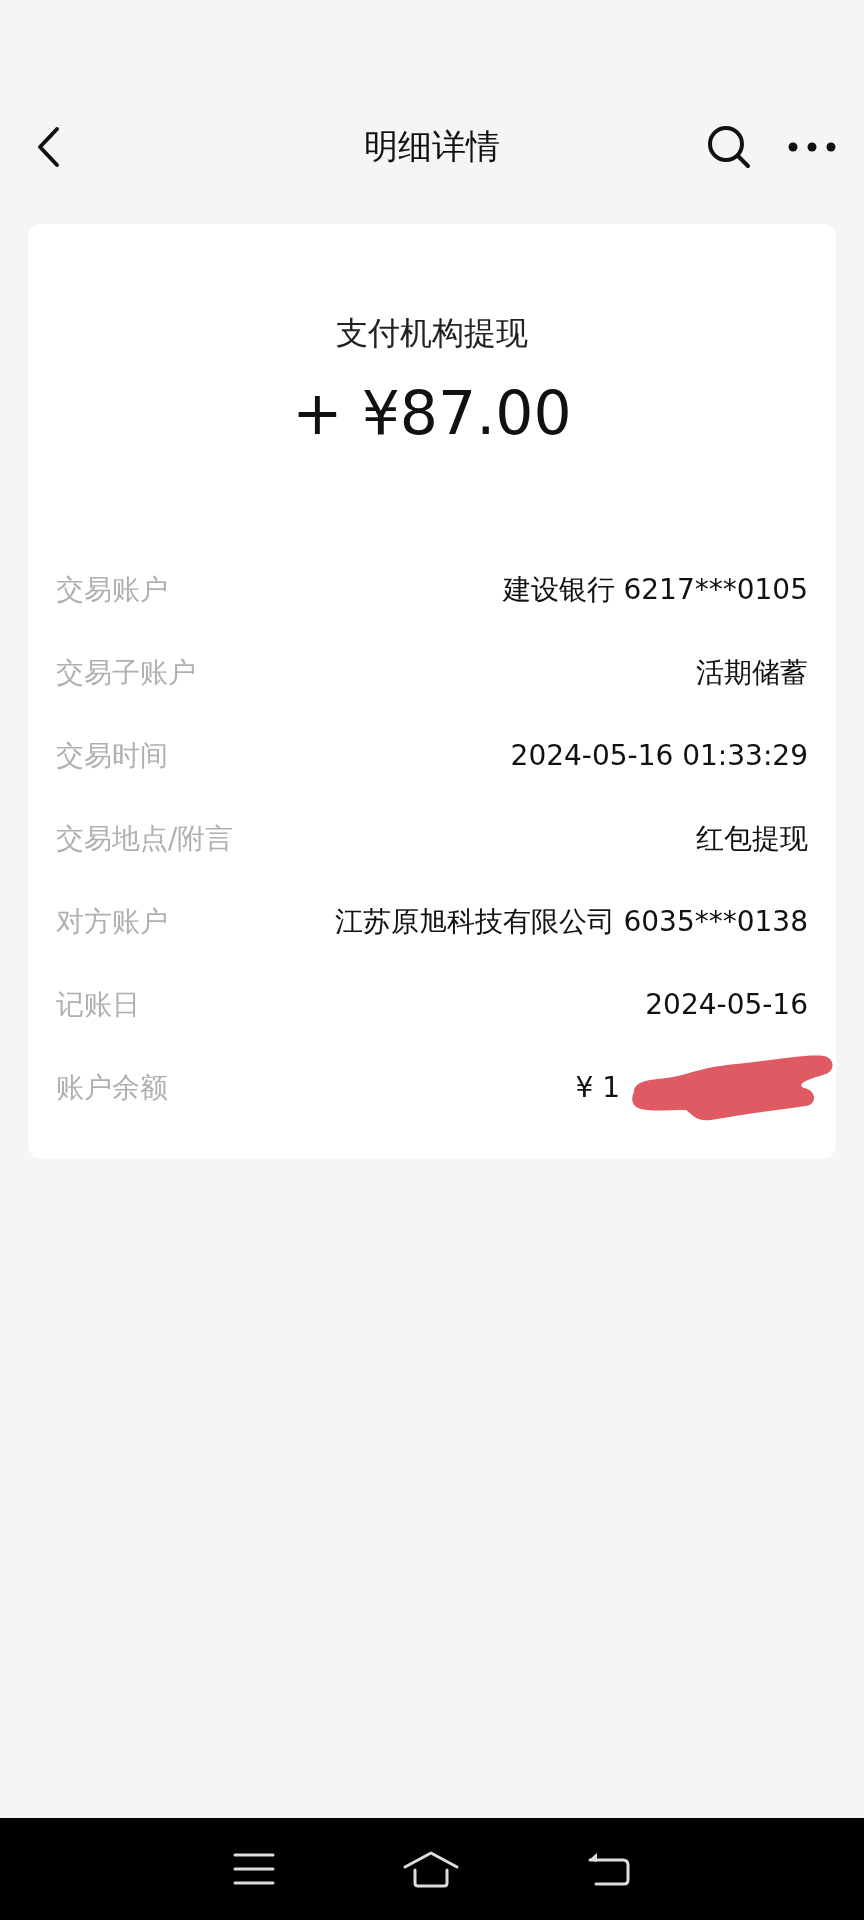  Describe the element at coordinates (655, 589) in the screenshot. I see `field-value: 建设银行 6217***0105` at that location.